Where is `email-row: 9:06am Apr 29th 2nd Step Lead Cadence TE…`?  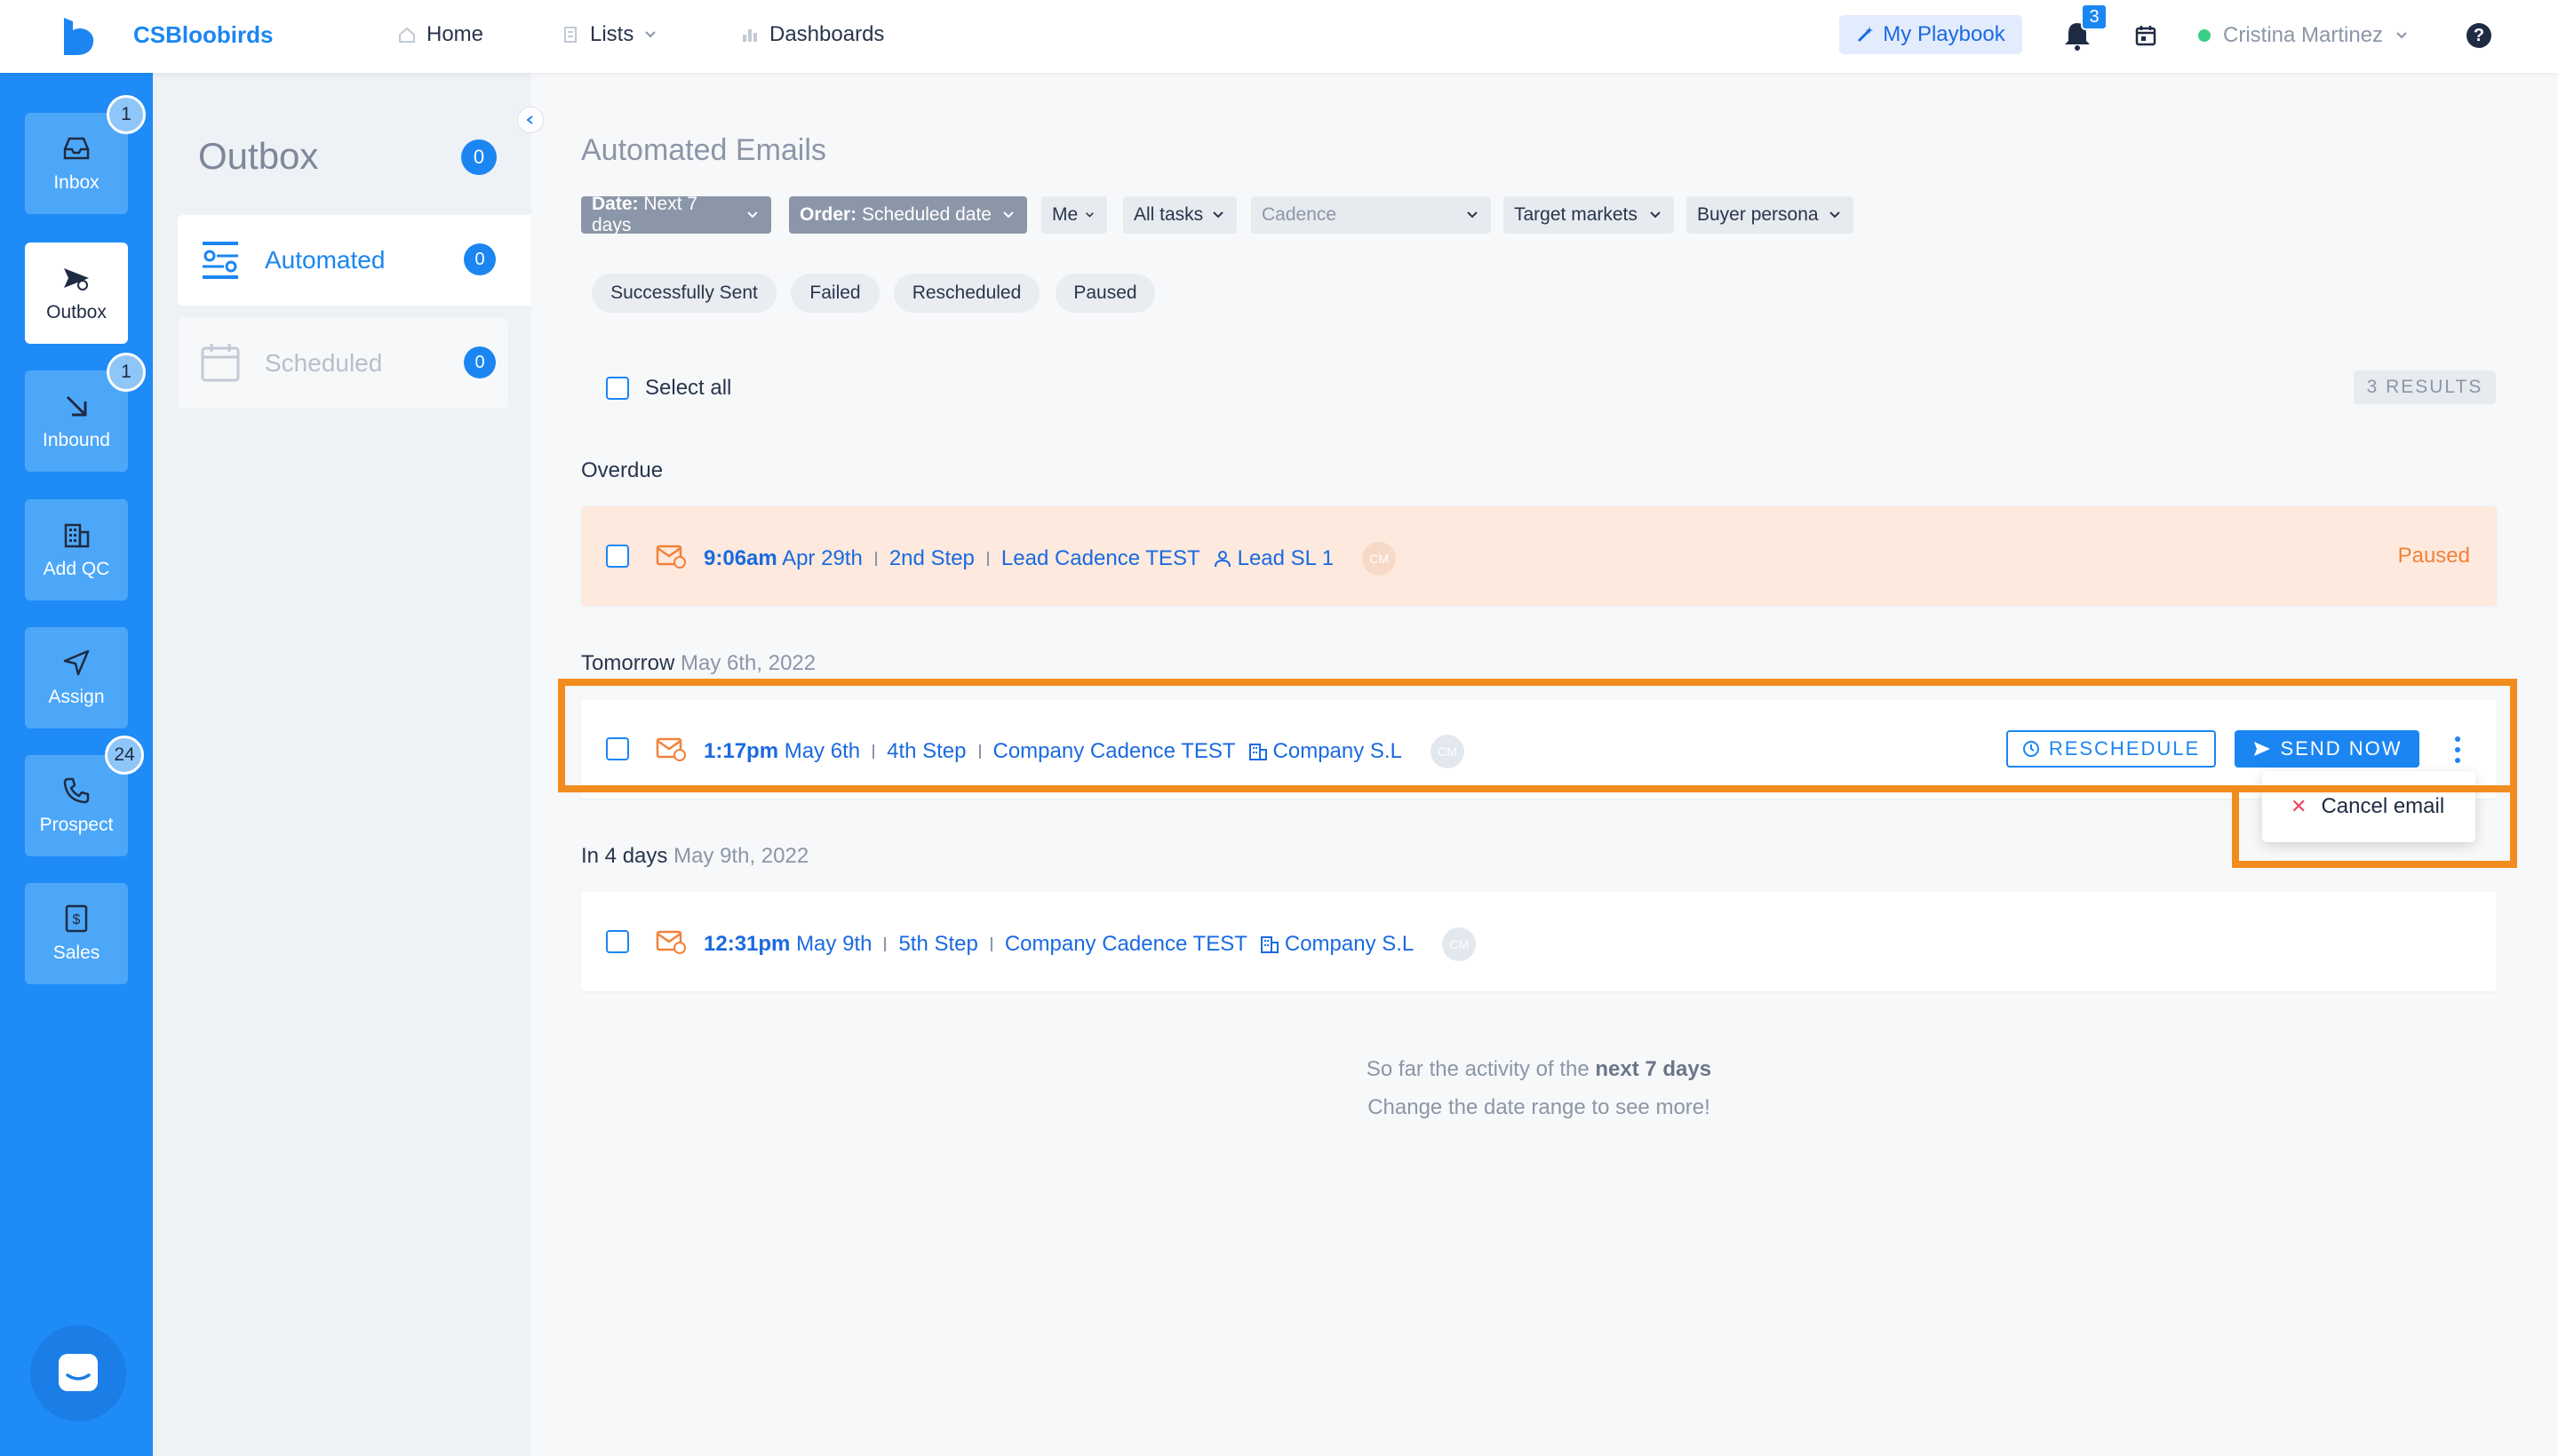 email-row: 9:06am Apr 29th 2nd Step Lead Cadence TE… is located at coordinates (1539, 556).